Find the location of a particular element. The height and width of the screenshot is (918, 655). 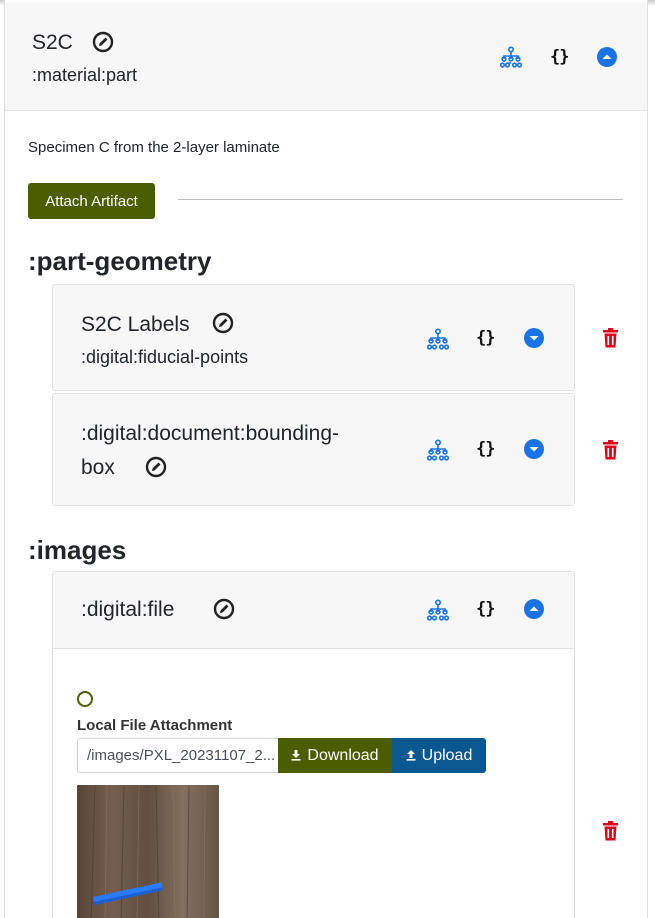

artifact-type: :digital:fiducial-points is located at coordinates (165, 357).